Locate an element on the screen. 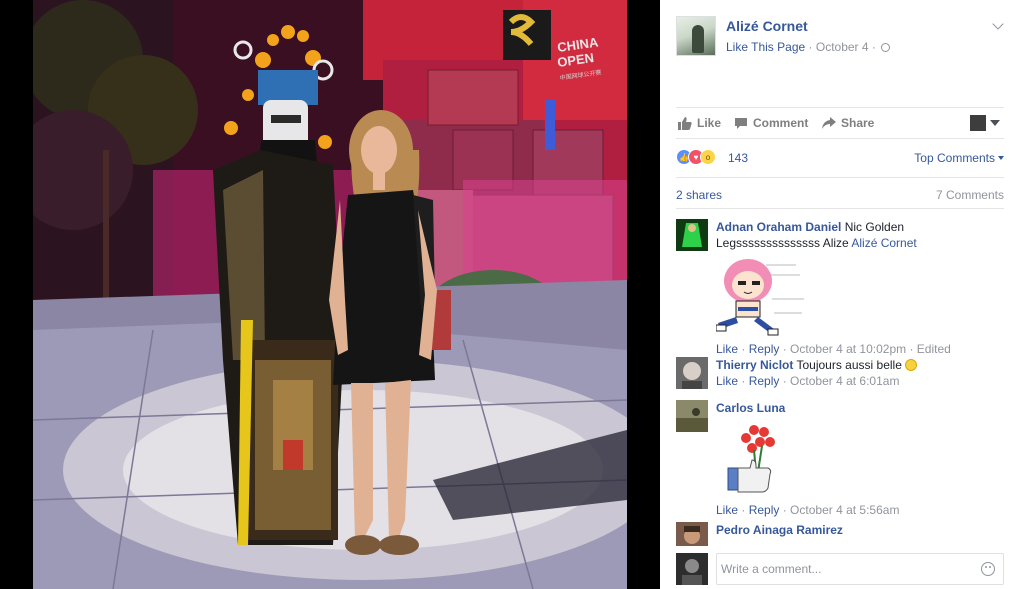 The image size is (1014, 589). comment-time: October 4 at 6:01am is located at coordinates (844, 381).